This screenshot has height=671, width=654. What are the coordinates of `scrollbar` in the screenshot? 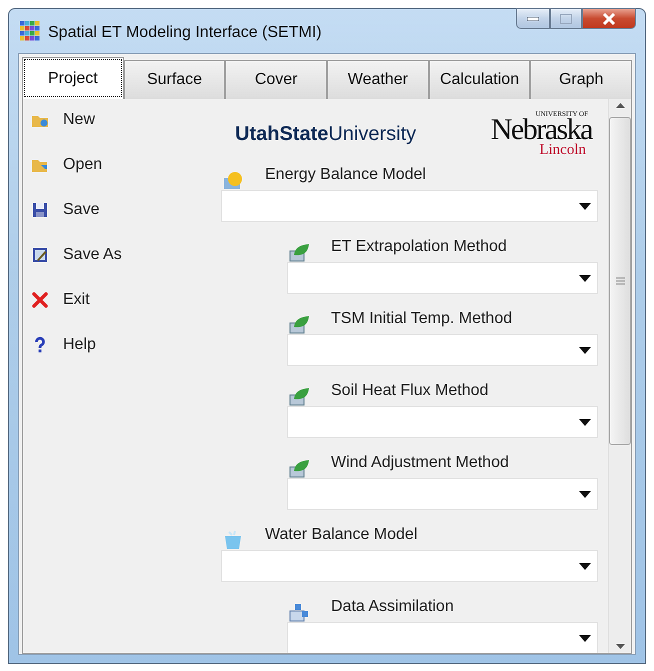 It's located at (619, 376).